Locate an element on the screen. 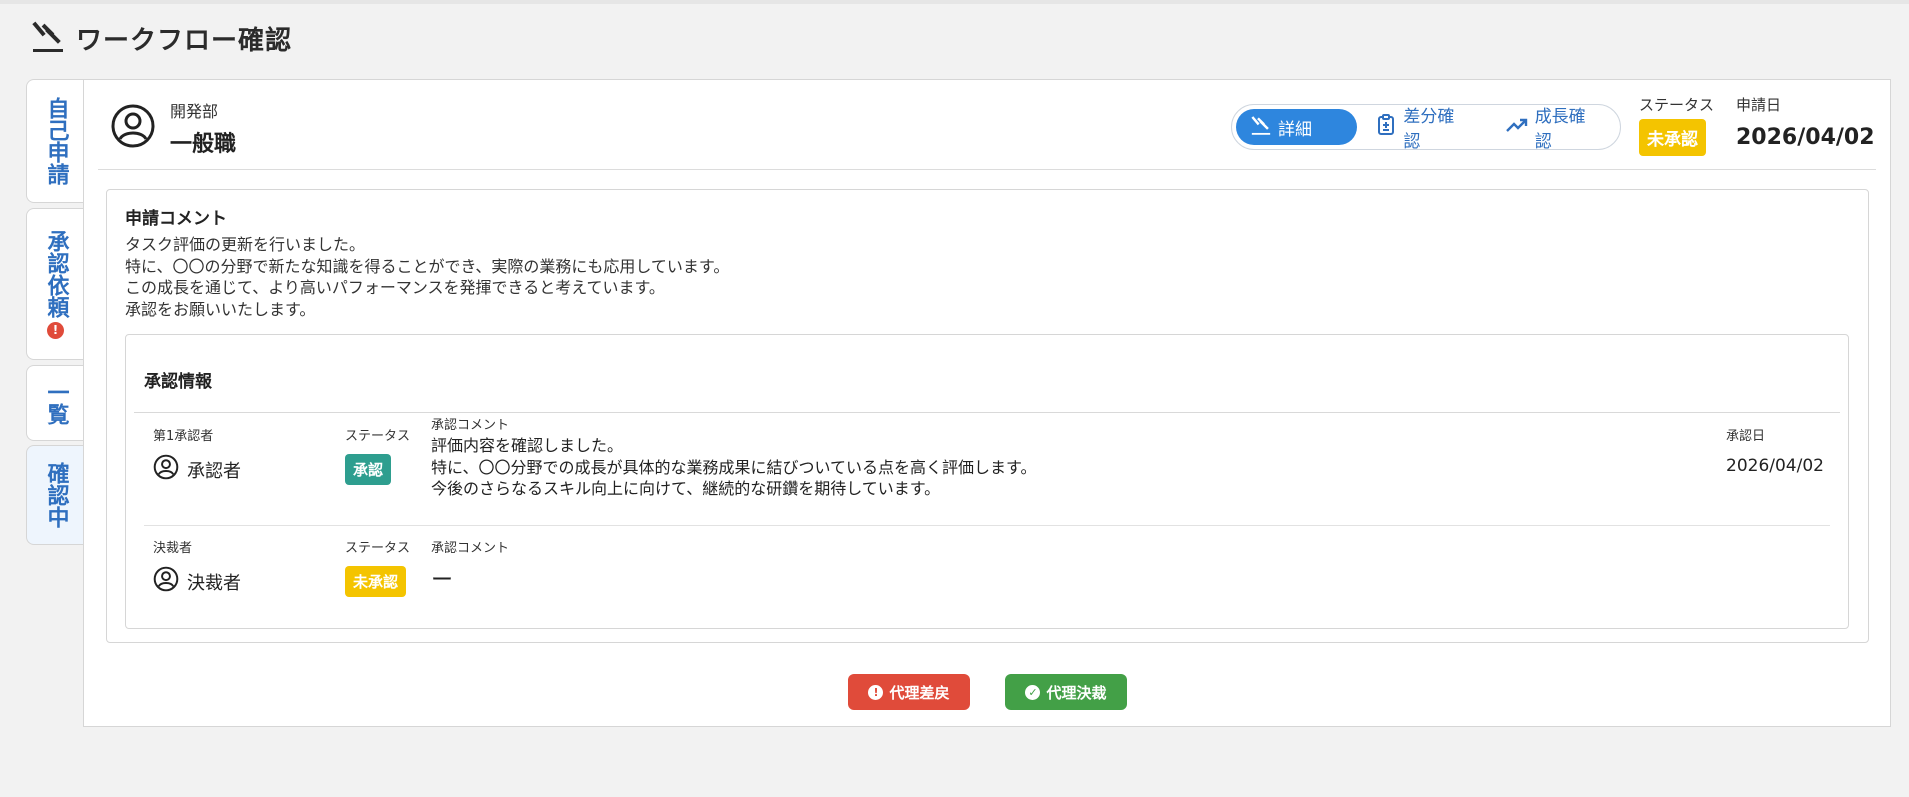 Image resolution: width=1909 pixels, height=797 pixels. tab-list: 一覧 is located at coordinates (55, 403).